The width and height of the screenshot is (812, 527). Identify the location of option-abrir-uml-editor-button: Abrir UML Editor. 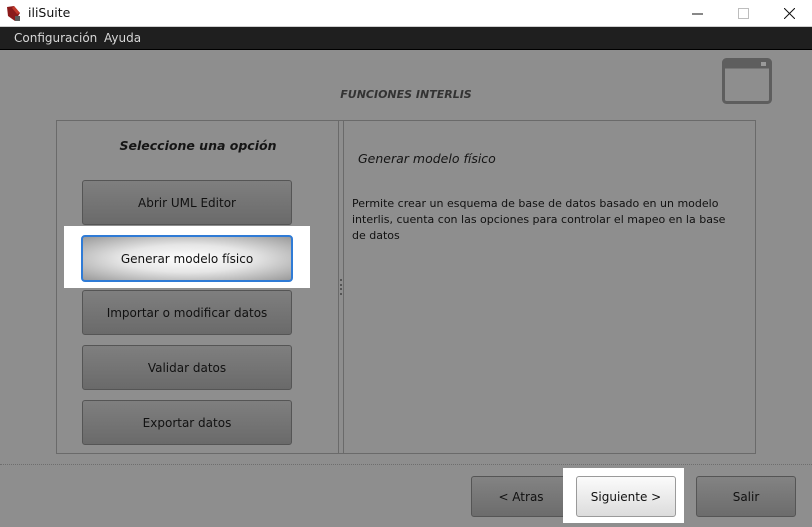
(187, 202).